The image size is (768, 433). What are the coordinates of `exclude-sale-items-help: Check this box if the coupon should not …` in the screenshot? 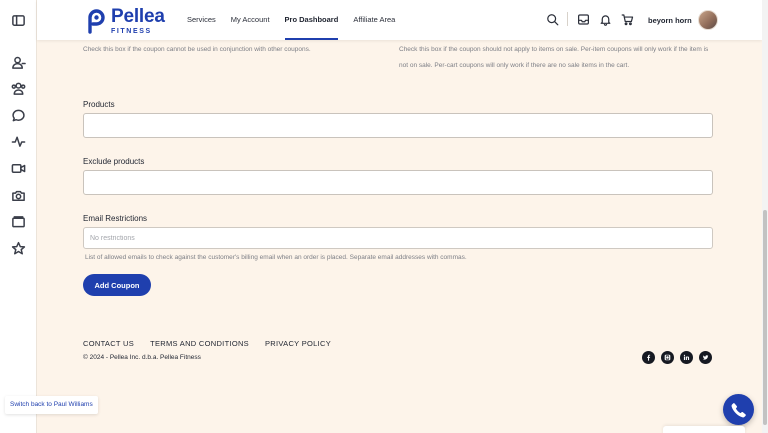 It's located at (554, 57).